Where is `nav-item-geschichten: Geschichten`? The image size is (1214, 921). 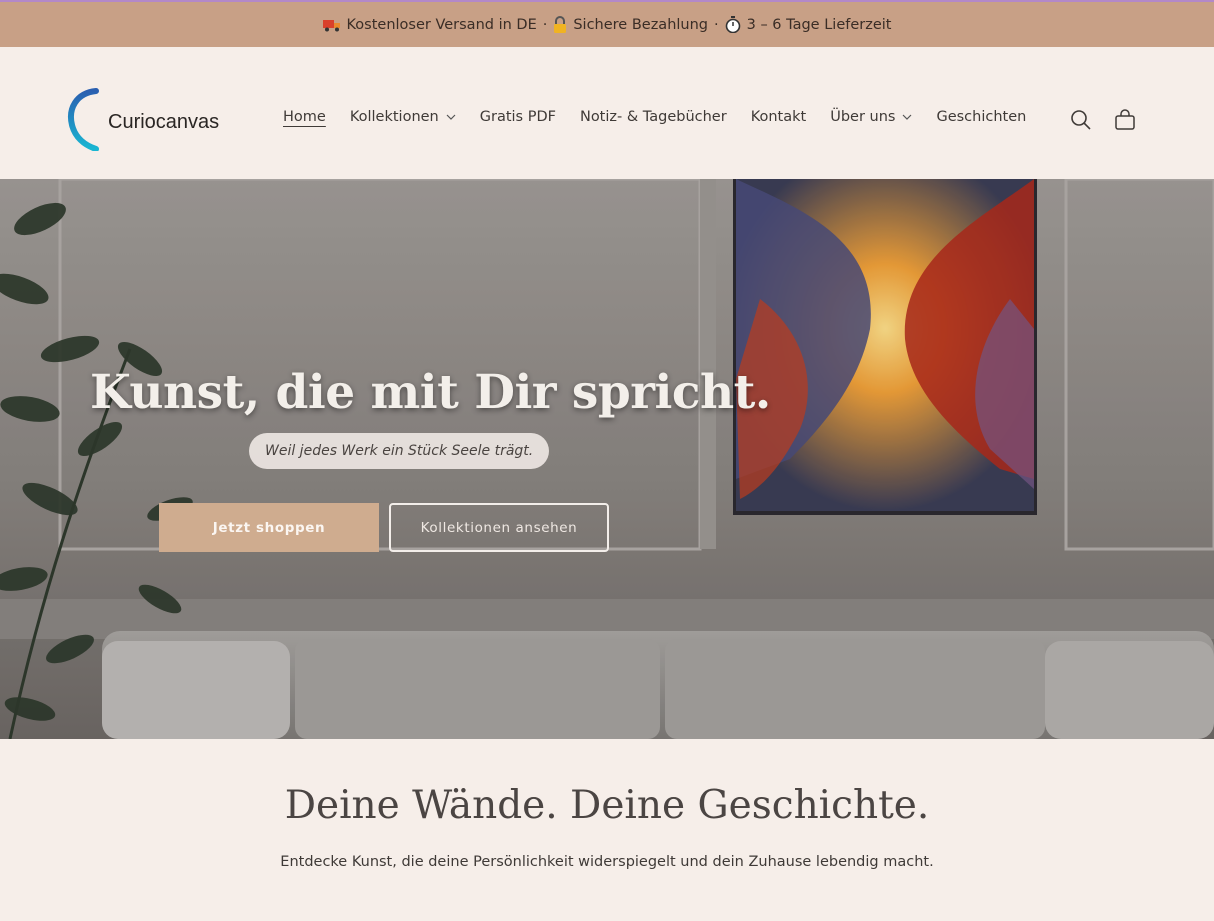 nav-item-geschichten: Geschichten is located at coordinates (981, 117).